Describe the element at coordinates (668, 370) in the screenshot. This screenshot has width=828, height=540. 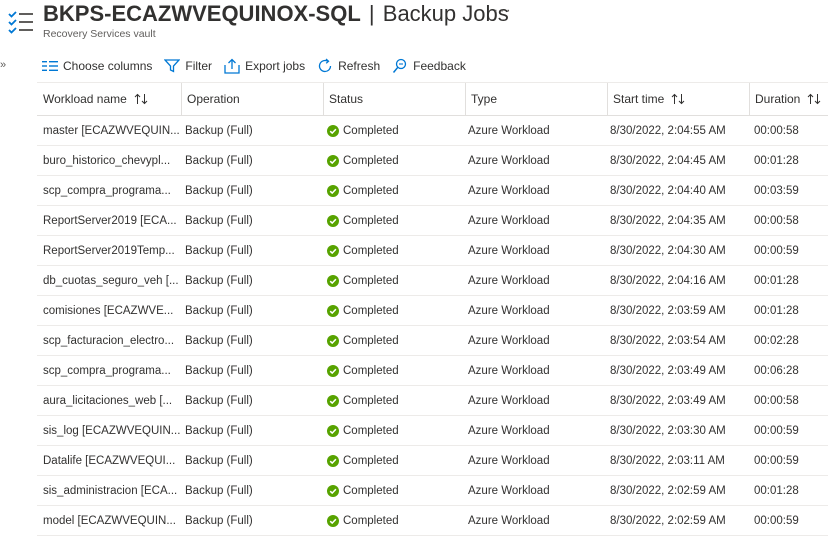
I see `start-time-cell-text: 8/30/2022, 2:03:49 AM` at that location.